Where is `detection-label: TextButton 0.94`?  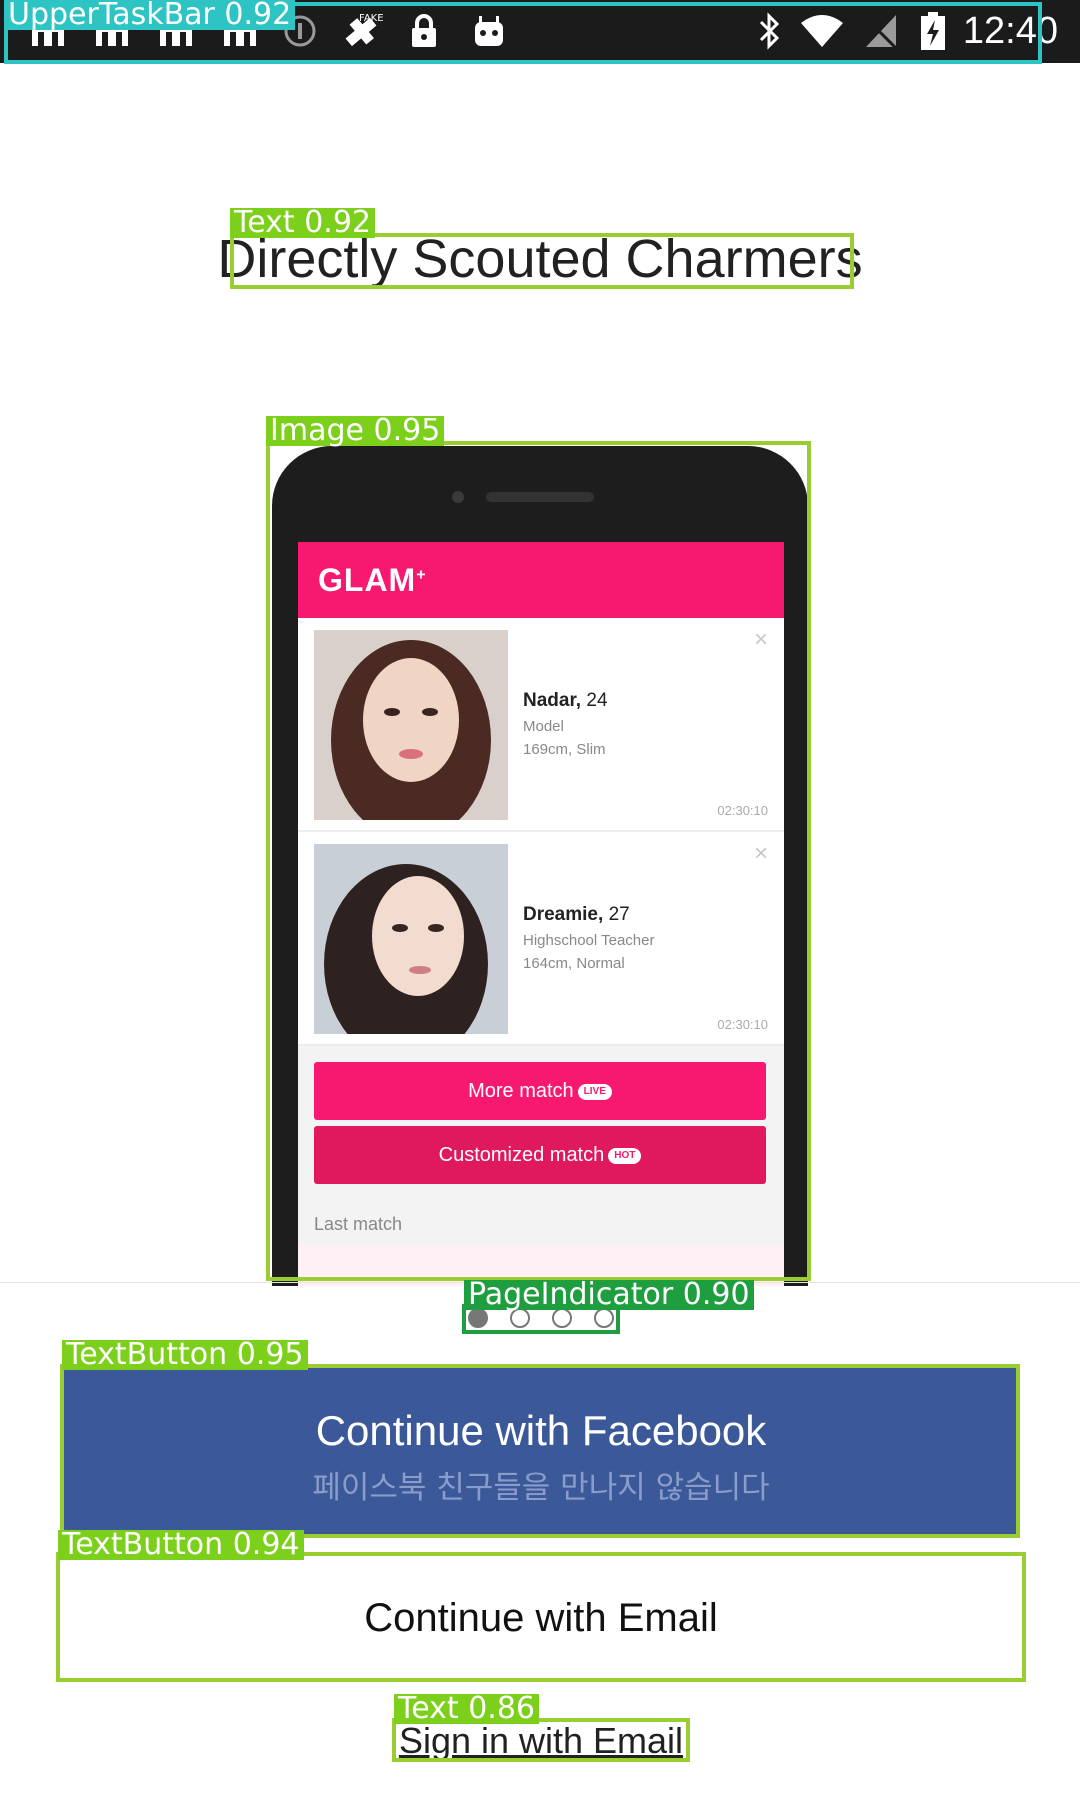 detection-label: TextButton 0.94 is located at coordinates (181, 1545).